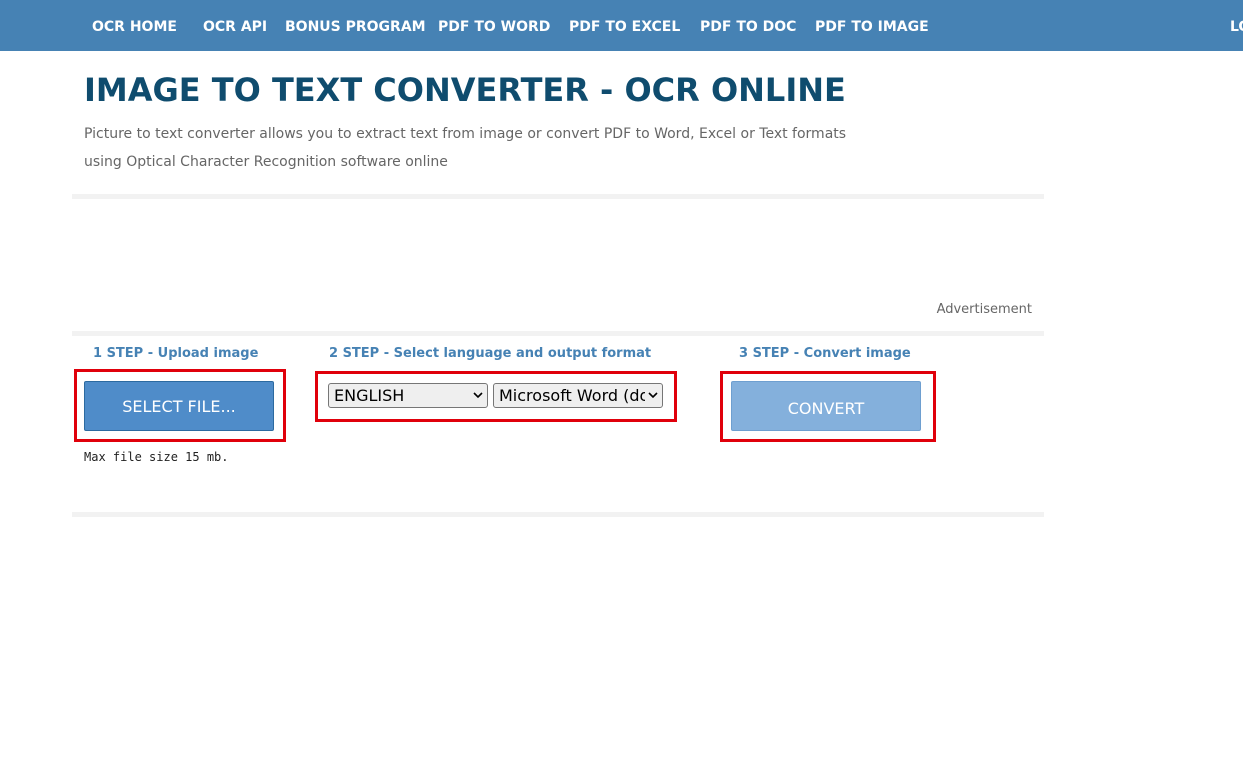 The width and height of the screenshot is (1243, 775). I want to click on step1-label: 1 STEP - Upload image, so click(176, 353).